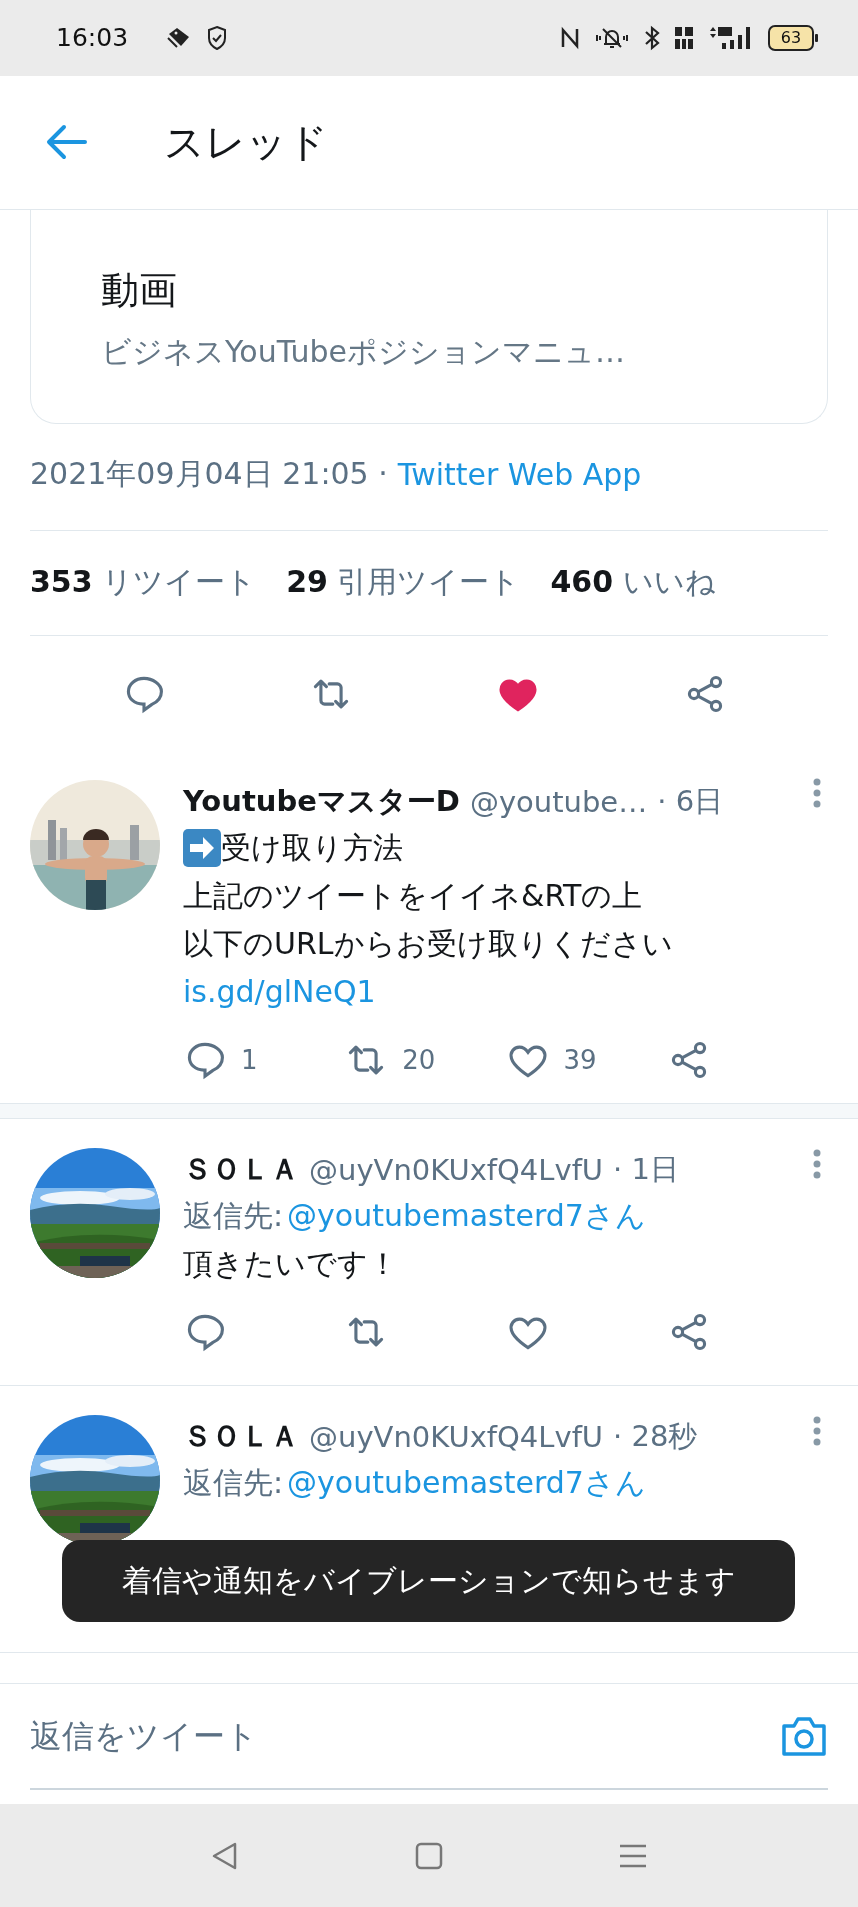 The height and width of the screenshot is (1907, 858). What do you see at coordinates (209, 474) in the screenshot?
I see `tweet-date: 2021年09月04日 21:05 ·` at bounding box center [209, 474].